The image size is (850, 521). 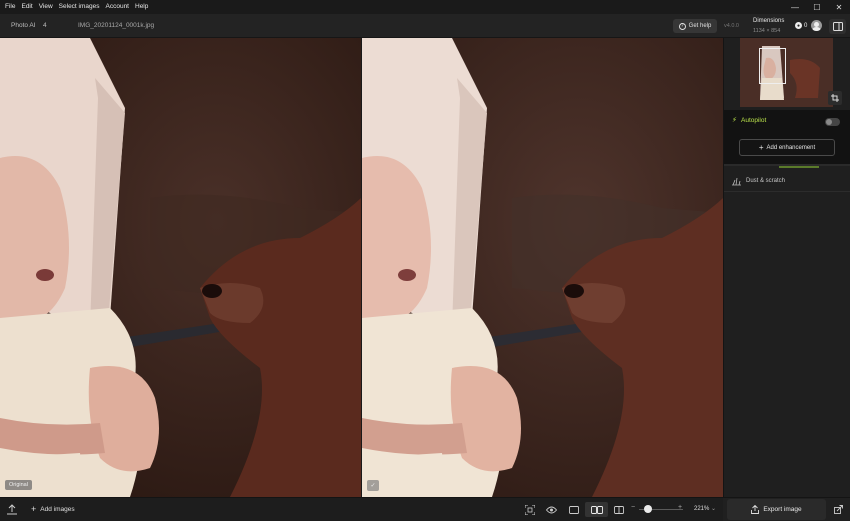 What do you see at coordinates (731, 26) in the screenshot?
I see `app-version: v4.0.0` at bounding box center [731, 26].